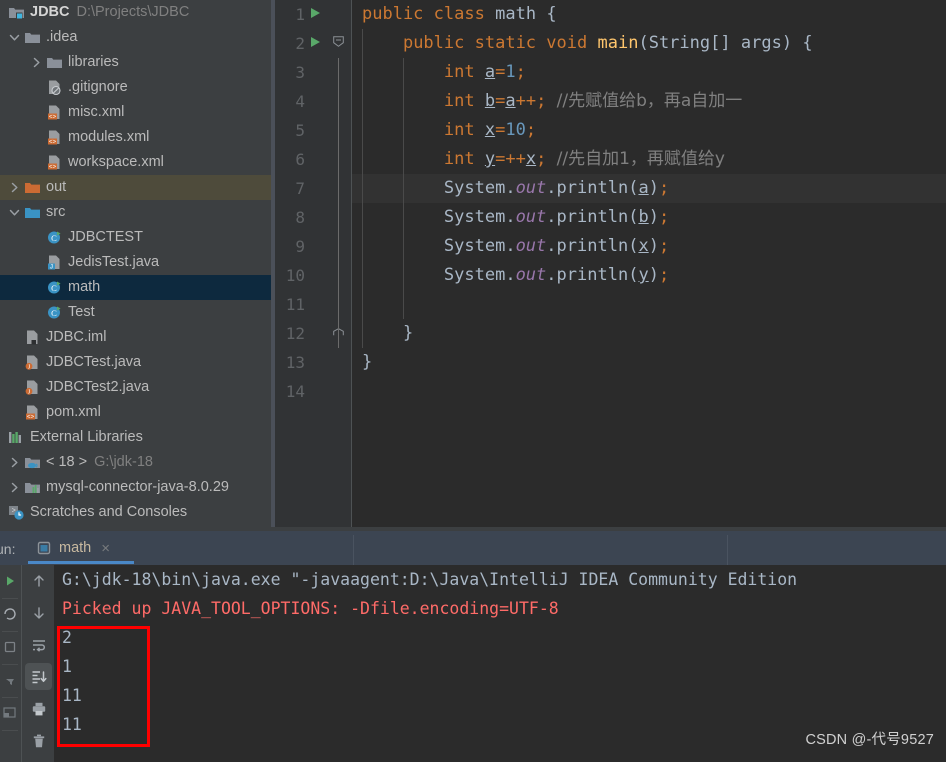  Describe the element at coordinates (38, 645) in the screenshot. I see `soft-wrap-icon` at that location.